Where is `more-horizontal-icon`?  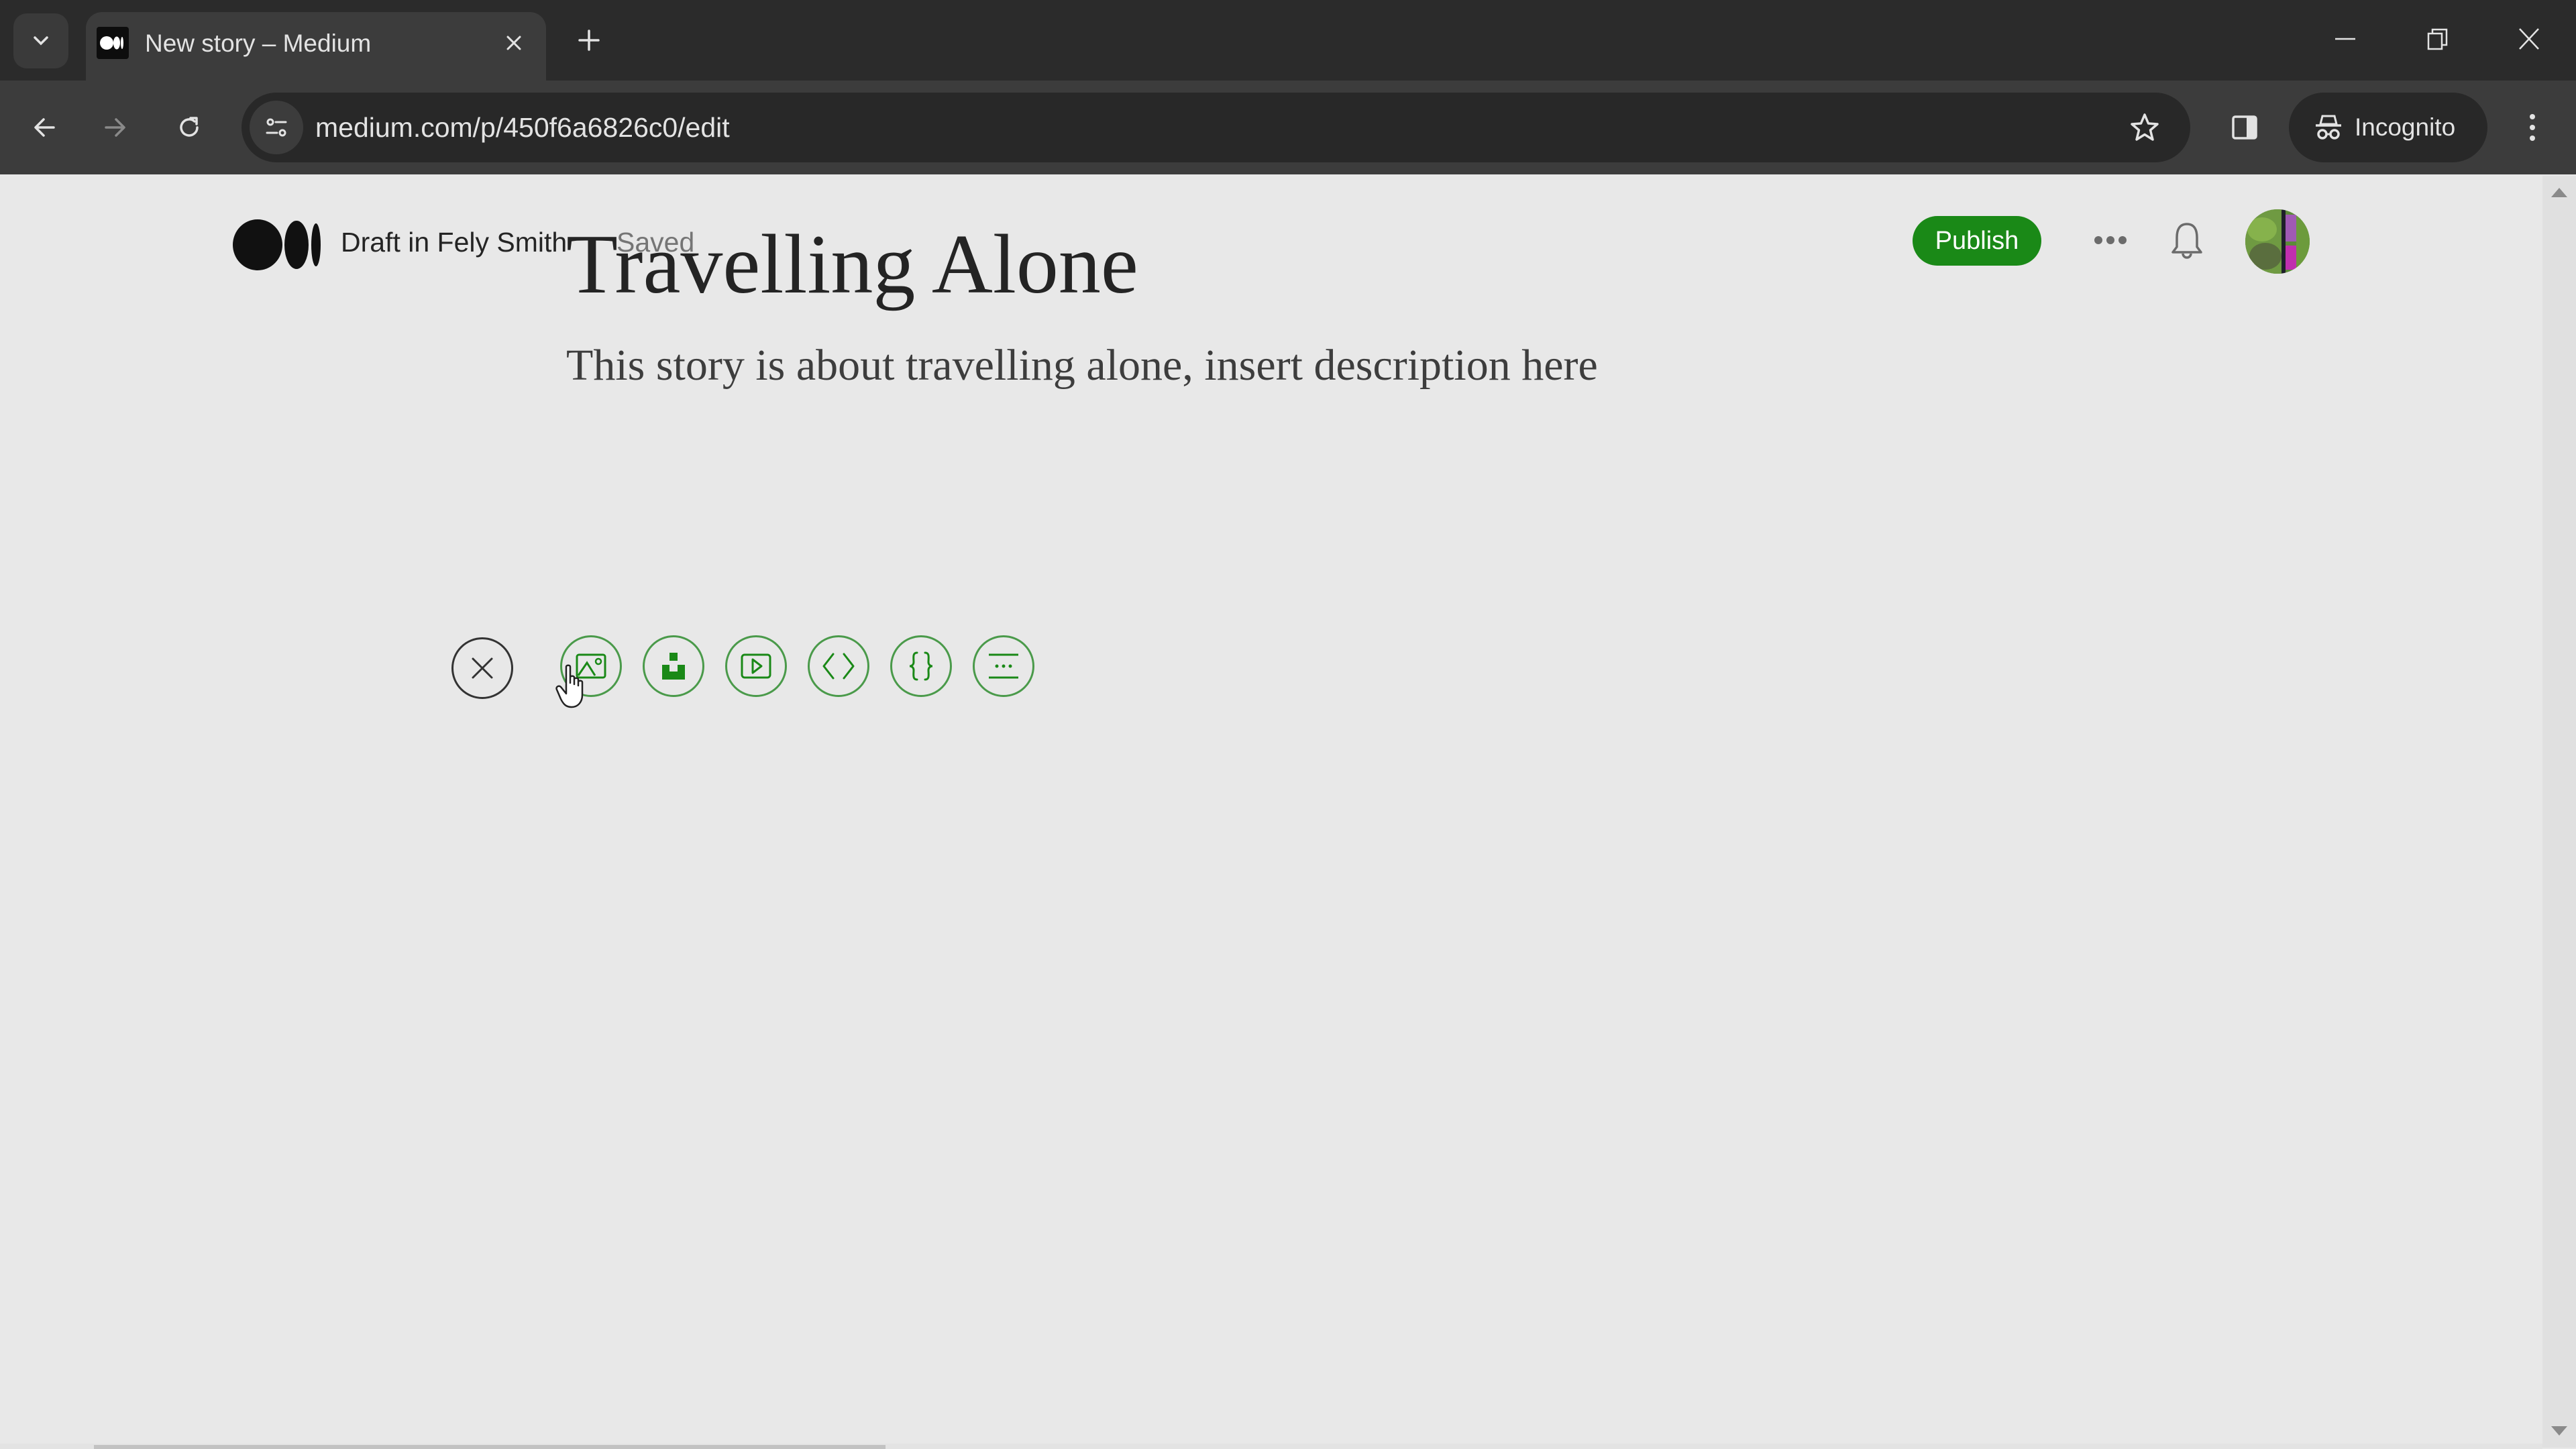 more-horizontal-icon is located at coordinates (2110, 240).